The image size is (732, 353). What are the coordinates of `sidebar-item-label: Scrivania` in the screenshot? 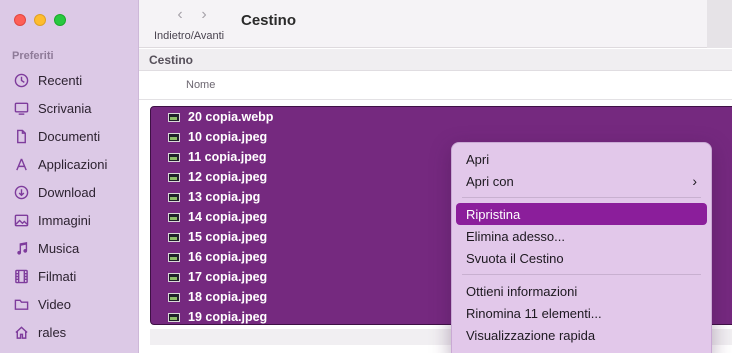 It's located at (65, 108).